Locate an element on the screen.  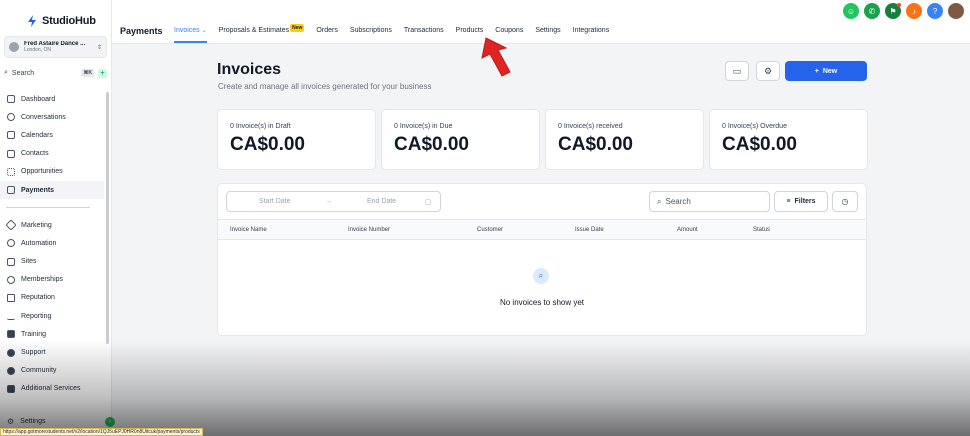
stat-label: 0 Invoice(s) received is located at coordinates (590, 126).